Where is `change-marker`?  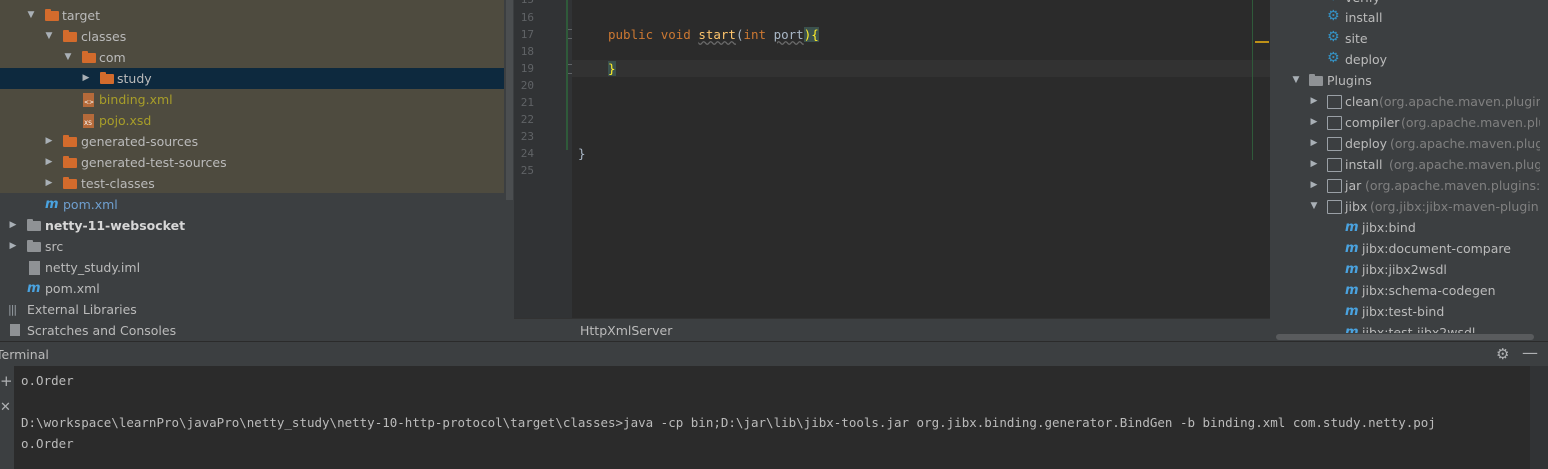 change-marker is located at coordinates (567, 75).